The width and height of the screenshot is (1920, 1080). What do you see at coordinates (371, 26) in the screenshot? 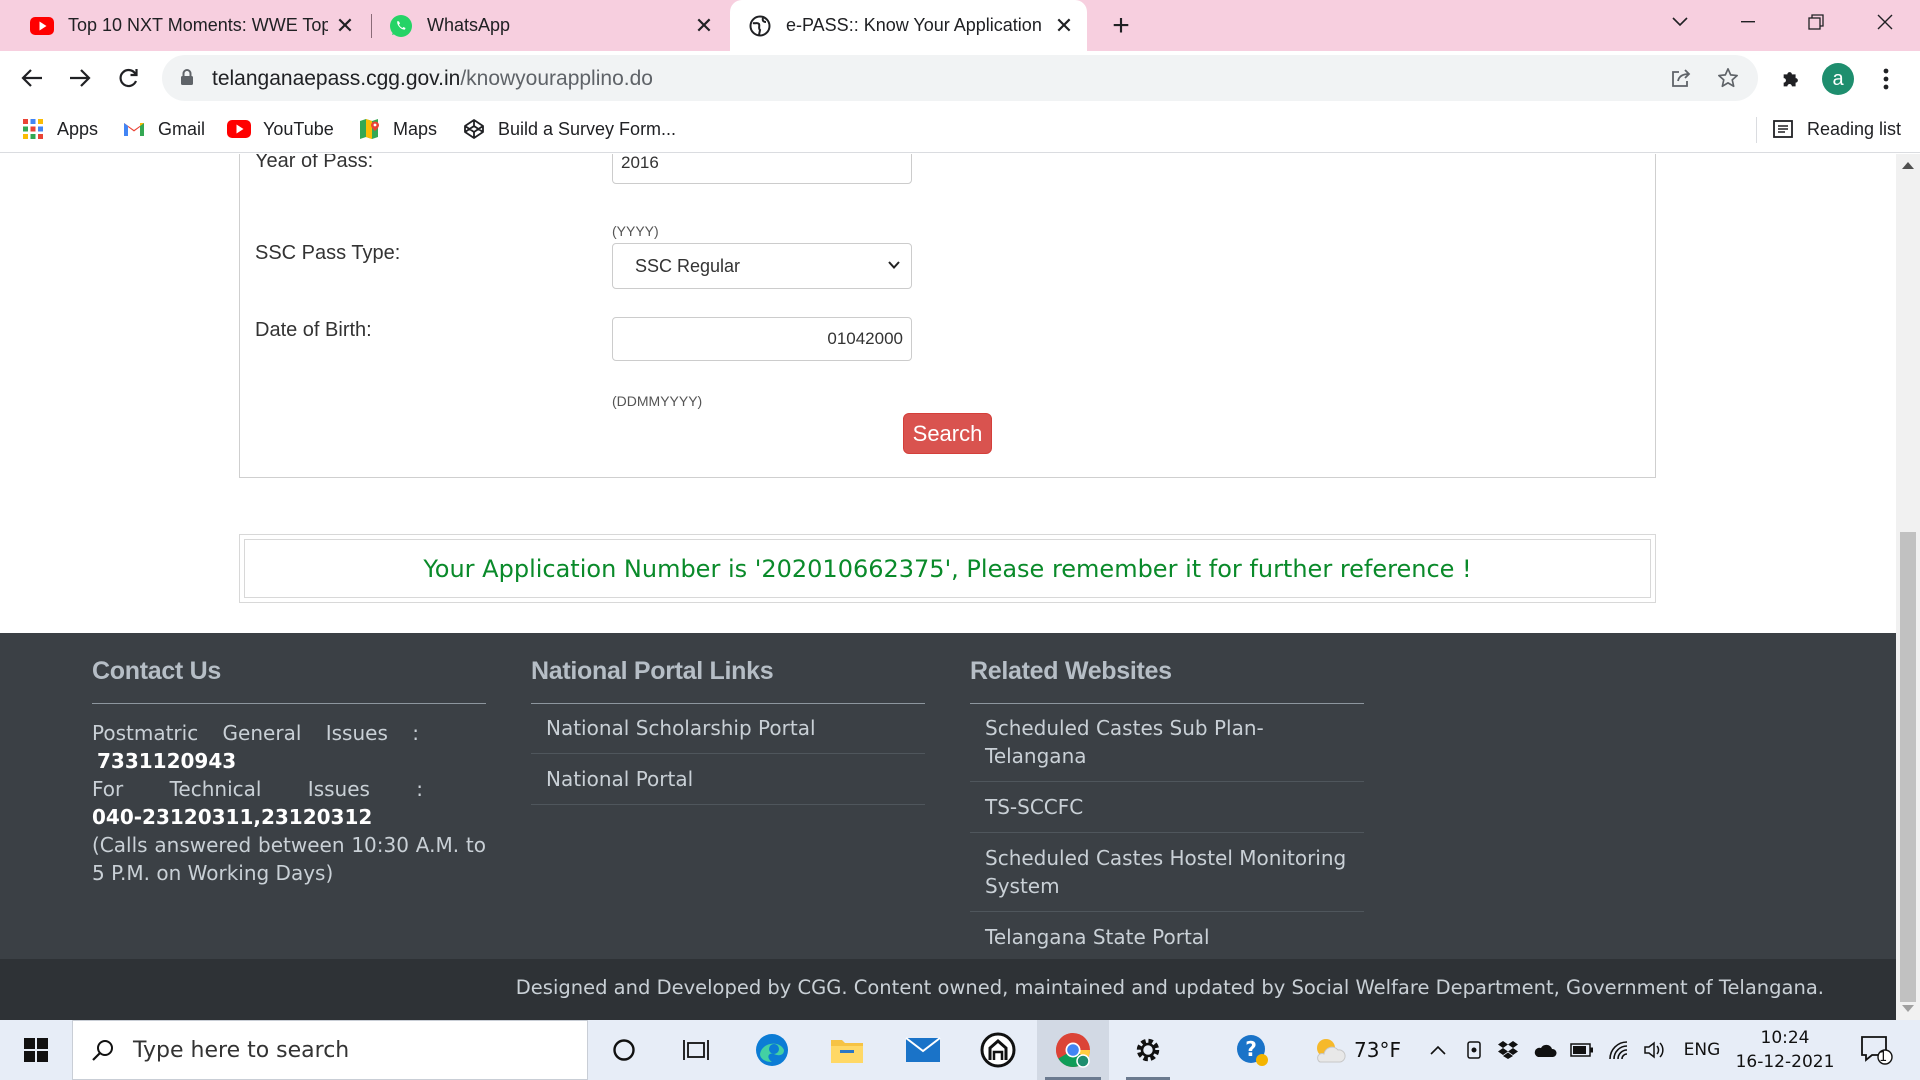
I see `tab-separator` at bounding box center [371, 26].